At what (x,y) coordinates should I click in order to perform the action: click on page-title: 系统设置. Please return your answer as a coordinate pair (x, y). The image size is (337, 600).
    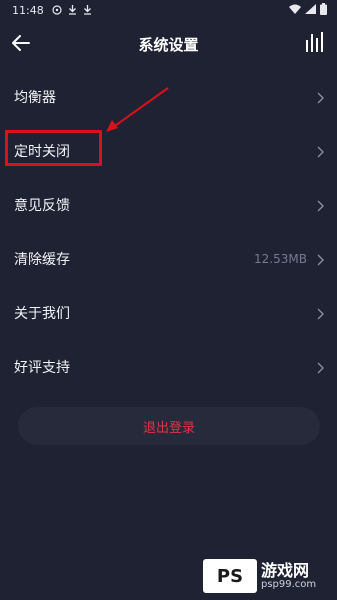
    Looking at the image, I should click on (168, 45).